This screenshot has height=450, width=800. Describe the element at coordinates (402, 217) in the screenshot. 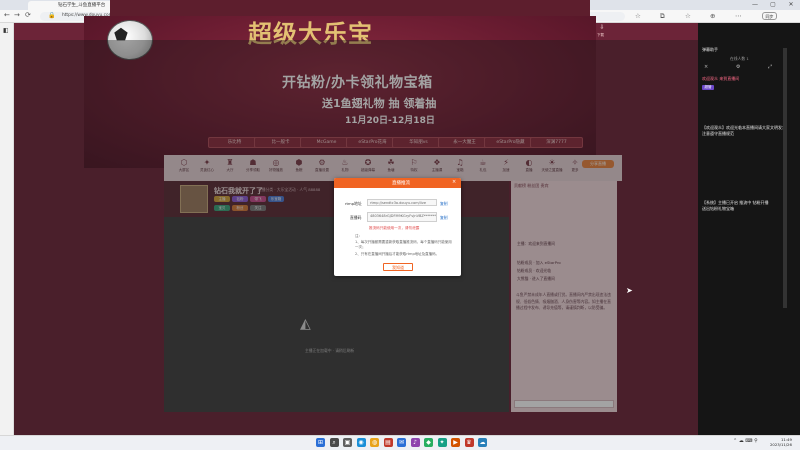

I see `stream-code-field: 4803648rGJDFM9KGryFvJnVBZ********` at that location.